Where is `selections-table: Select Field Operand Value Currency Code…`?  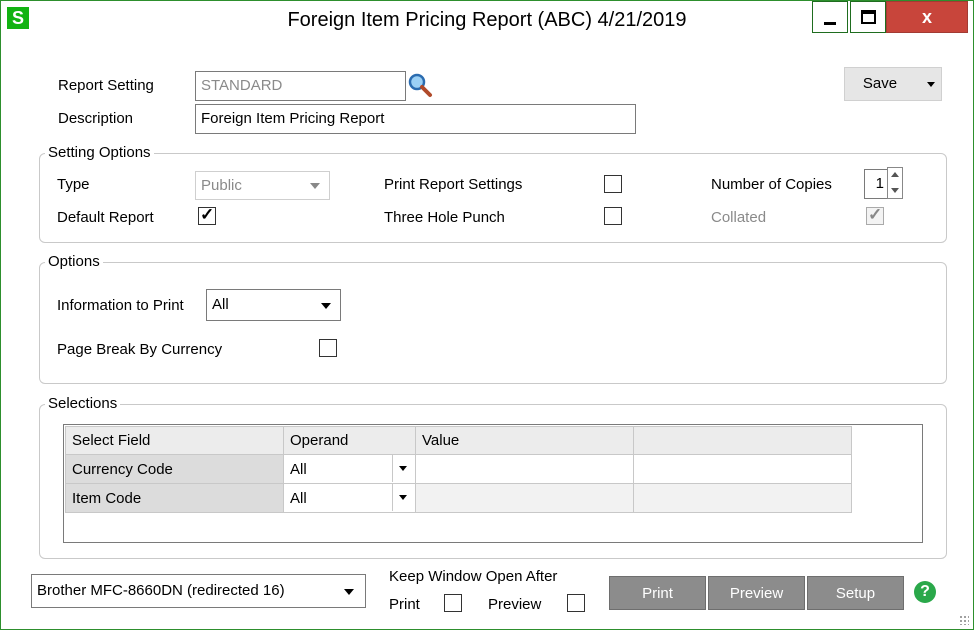 selections-table: Select Field Operand Value Currency Code… is located at coordinates (458, 469).